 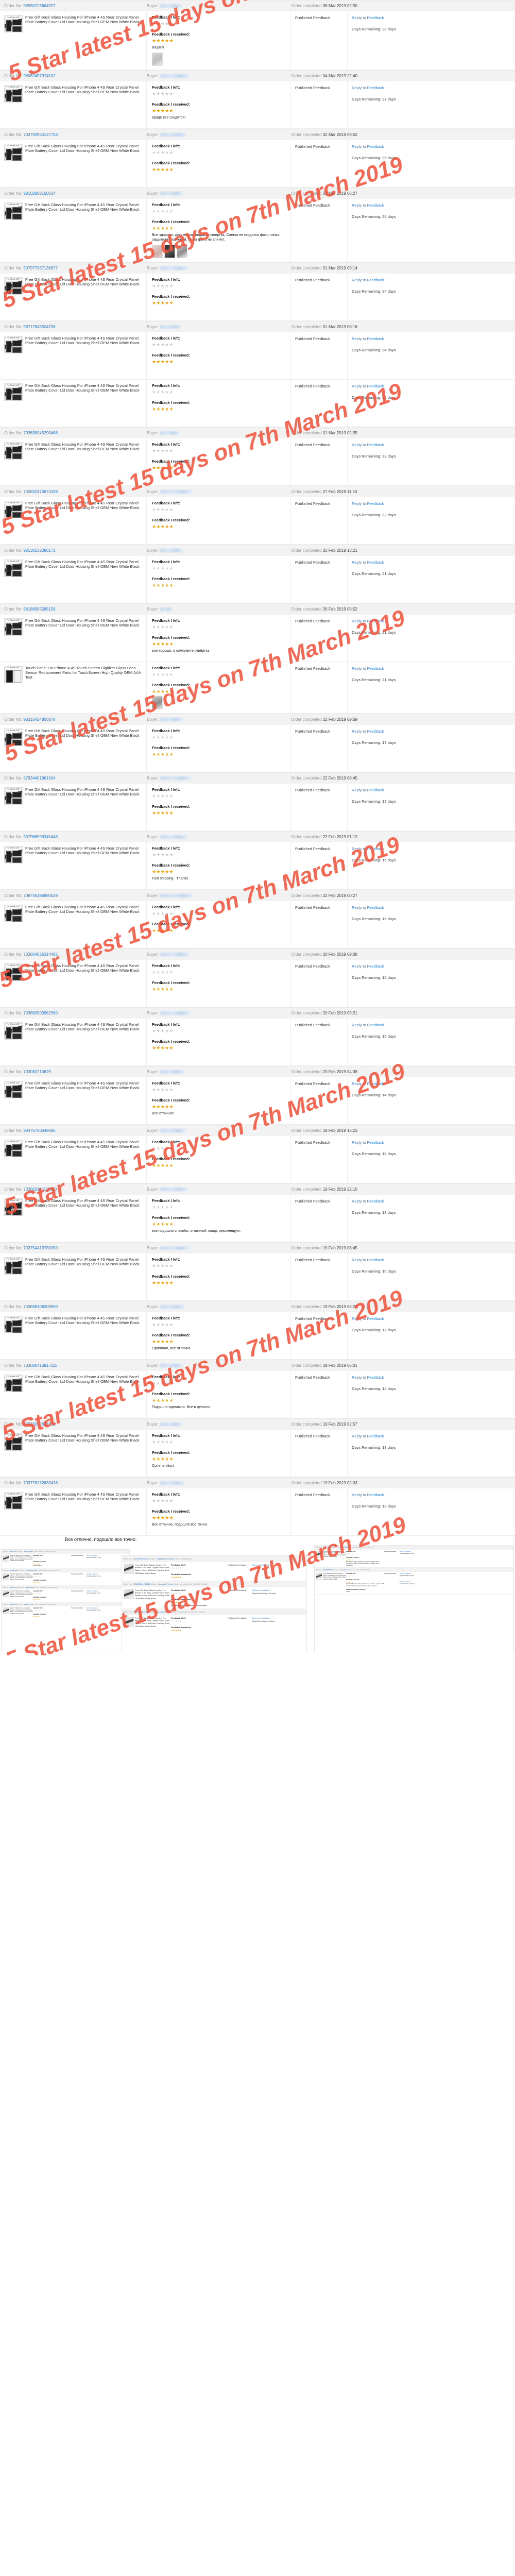 What do you see at coordinates (39, 193) in the screenshot?
I see `order-no-value: 98102808150014` at bounding box center [39, 193].